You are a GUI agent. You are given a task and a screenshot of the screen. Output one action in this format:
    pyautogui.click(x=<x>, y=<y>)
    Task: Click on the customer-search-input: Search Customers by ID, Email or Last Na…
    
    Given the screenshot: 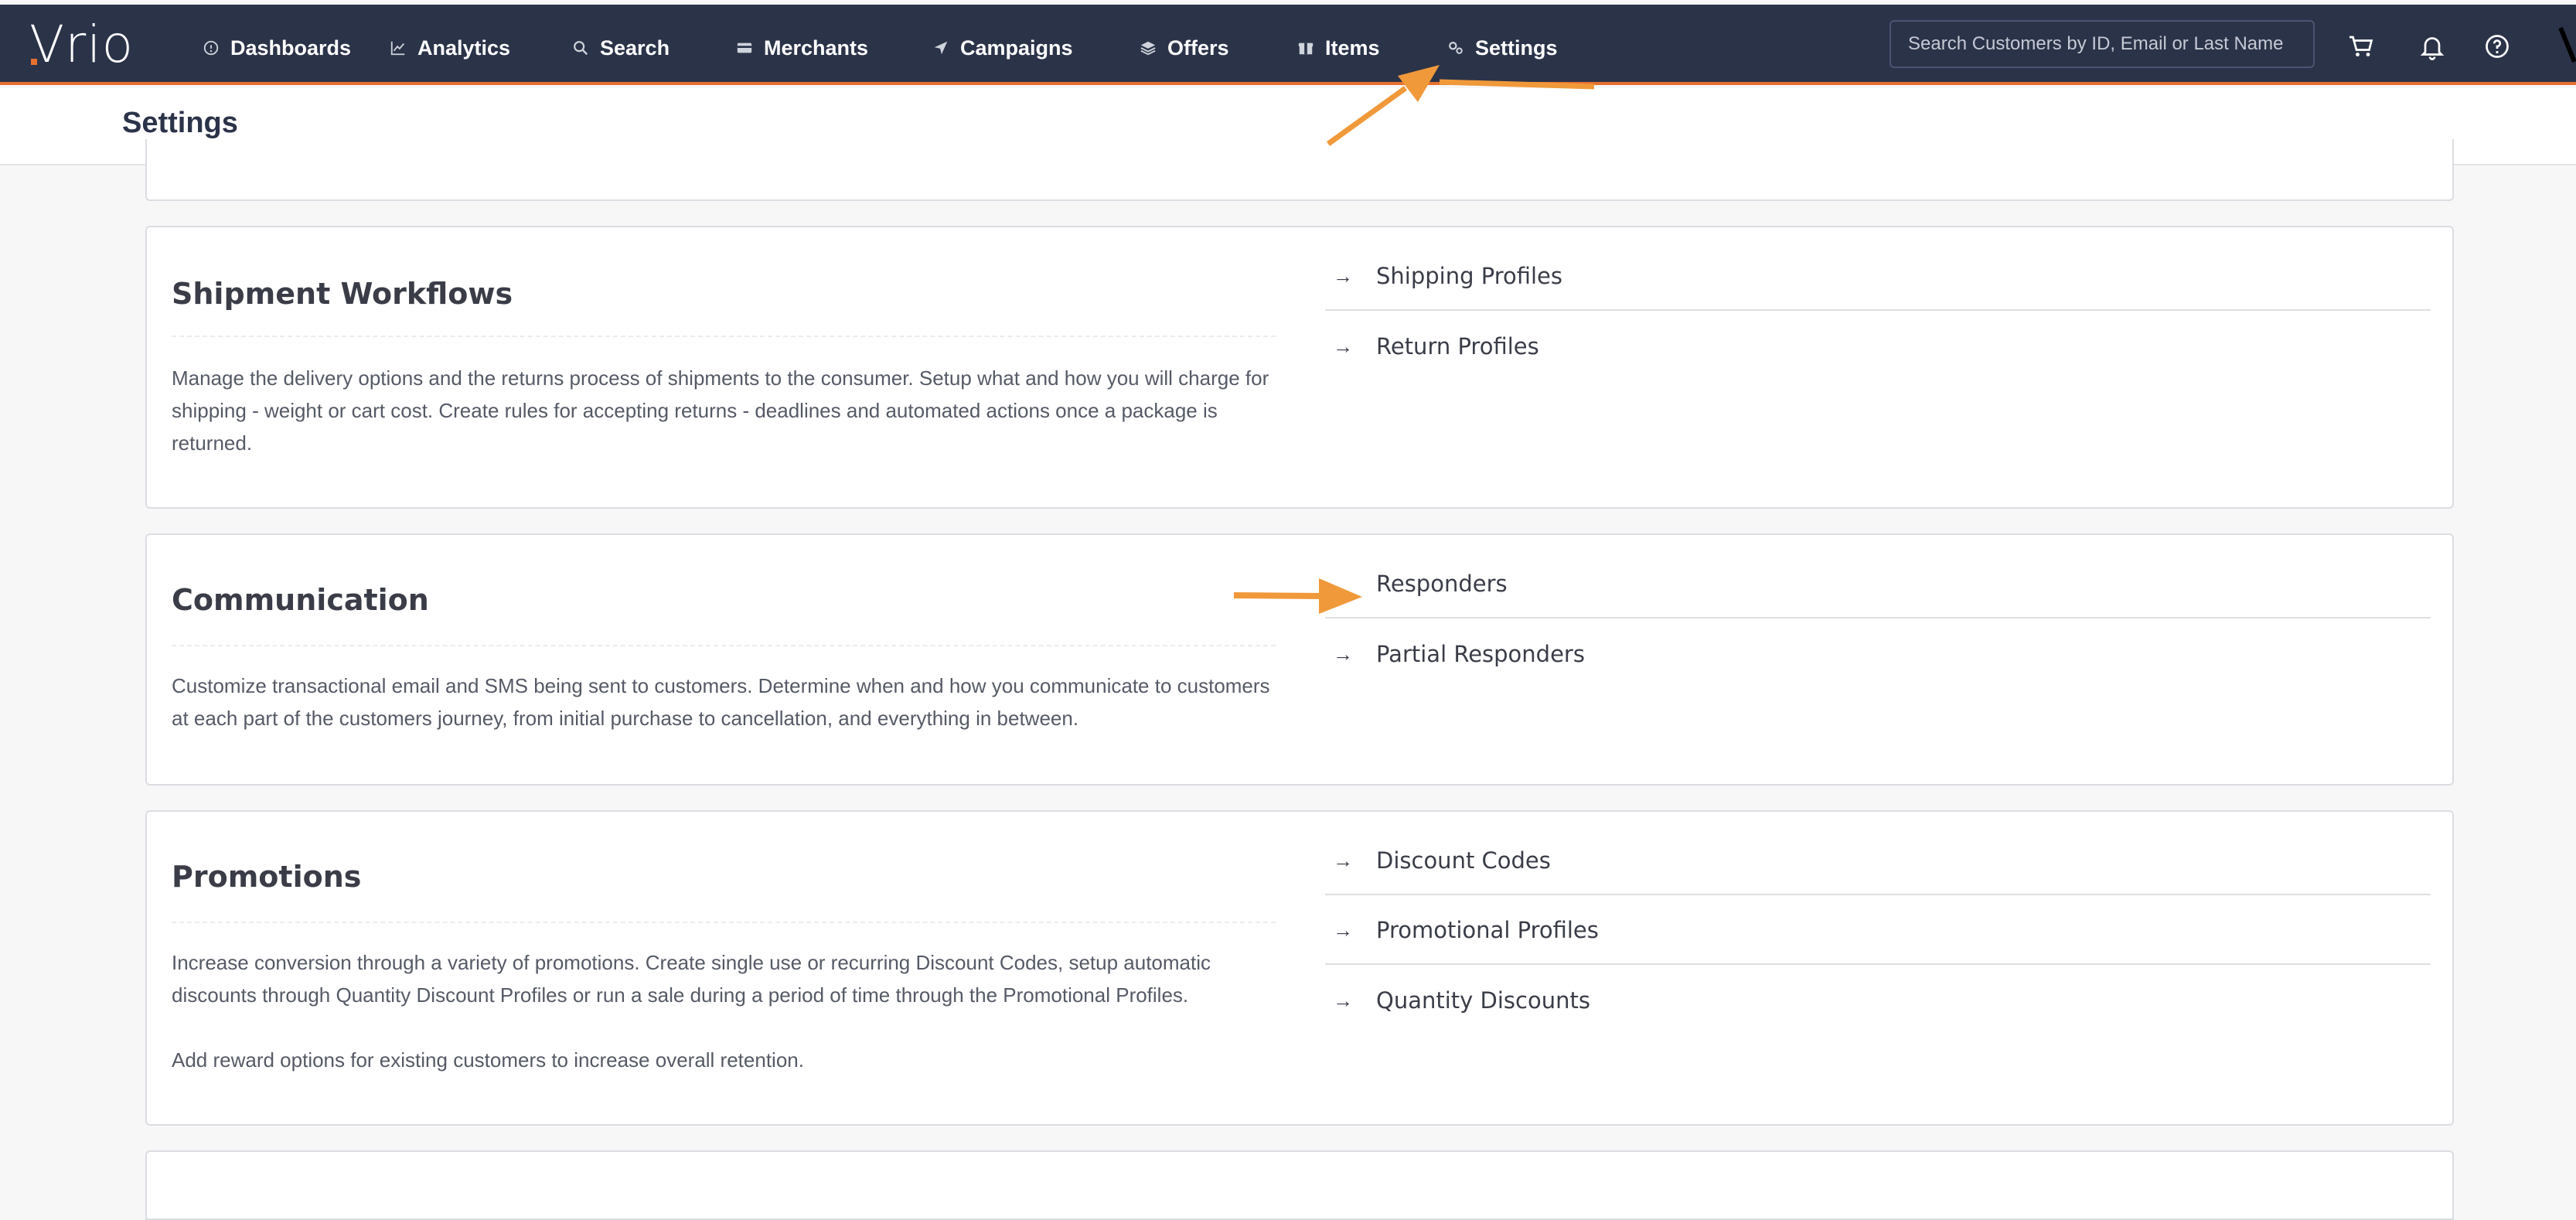 What is the action you would take?
    pyautogui.click(x=2102, y=44)
    